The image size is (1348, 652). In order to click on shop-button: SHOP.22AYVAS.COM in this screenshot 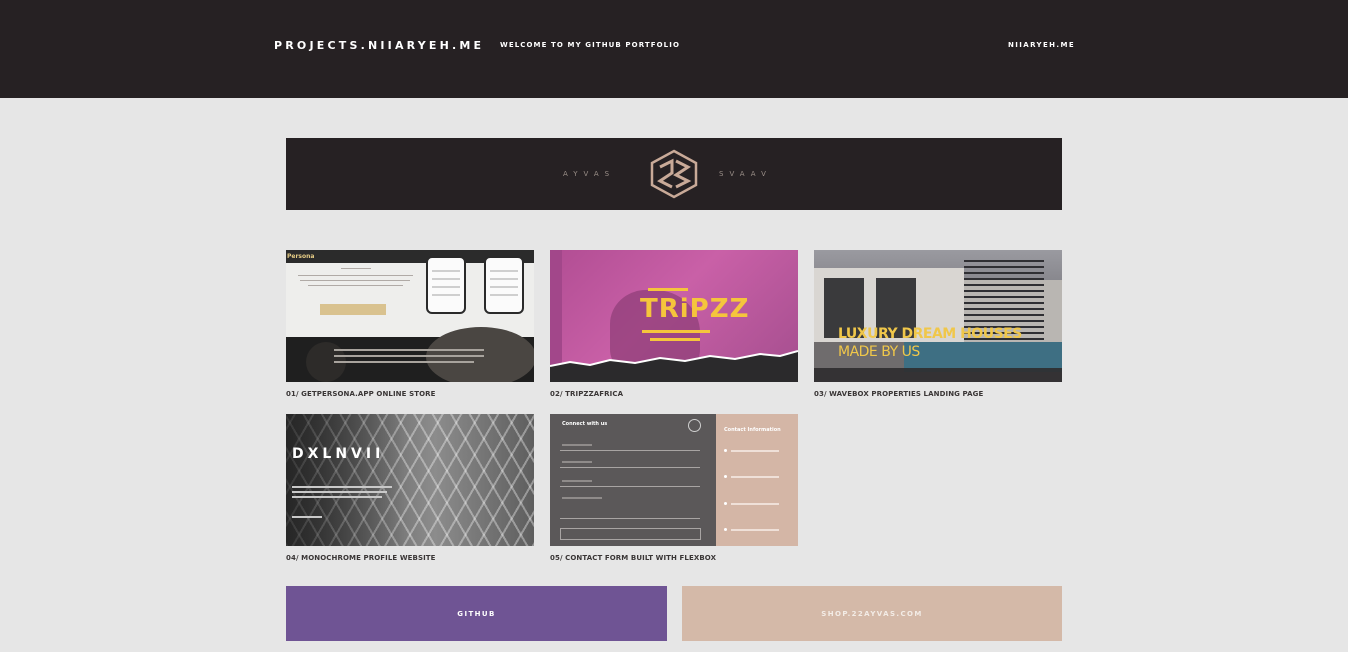, I will do `click(872, 613)`.